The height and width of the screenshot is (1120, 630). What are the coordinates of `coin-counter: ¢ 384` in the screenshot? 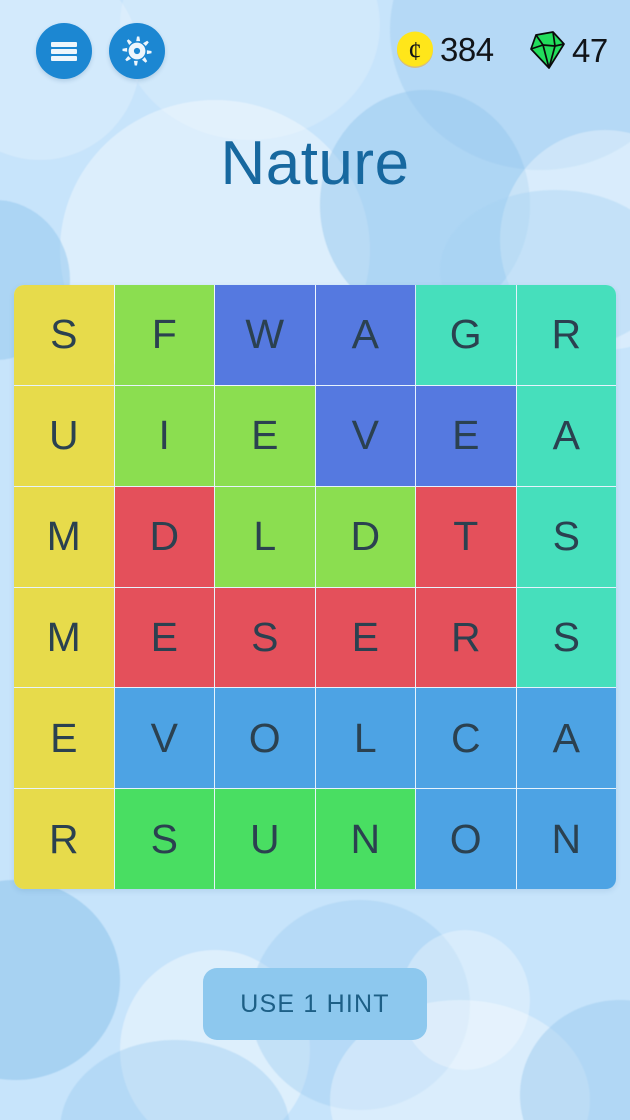 It's located at (443, 49).